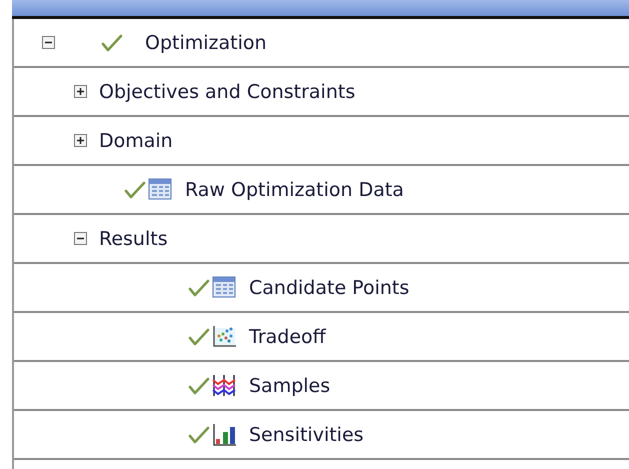 This screenshot has height=469, width=629. I want to click on tree-item-label: Sensitivities, so click(306, 435).